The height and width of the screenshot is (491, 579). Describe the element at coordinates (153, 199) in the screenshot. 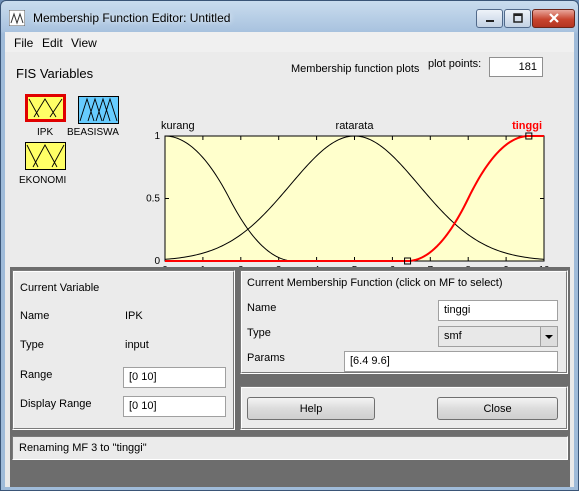

I see `y-tick-label: 0.5` at that location.